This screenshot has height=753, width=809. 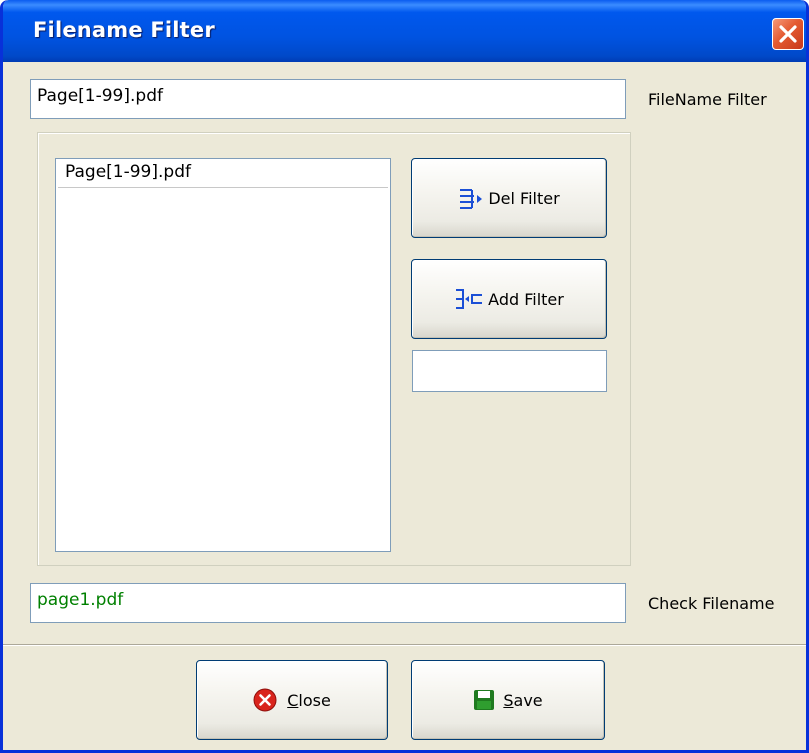 What do you see at coordinates (524, 198) in the screenshot?
I see `del-filter-label: Del Filter` at bounding box center [524, 198].